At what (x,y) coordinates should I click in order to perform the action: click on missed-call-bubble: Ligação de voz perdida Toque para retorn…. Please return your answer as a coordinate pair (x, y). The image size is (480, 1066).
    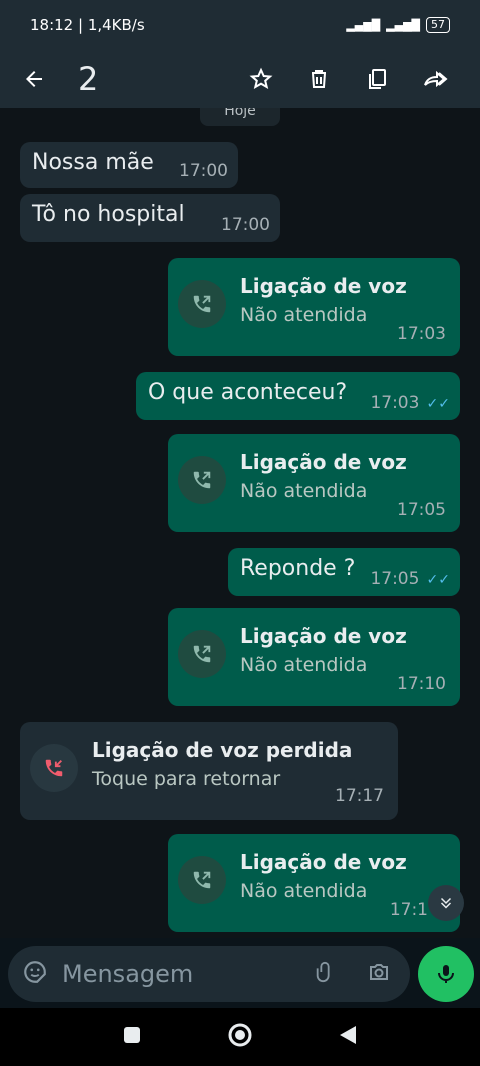
    Looking at the image, I should click on (209, 771).